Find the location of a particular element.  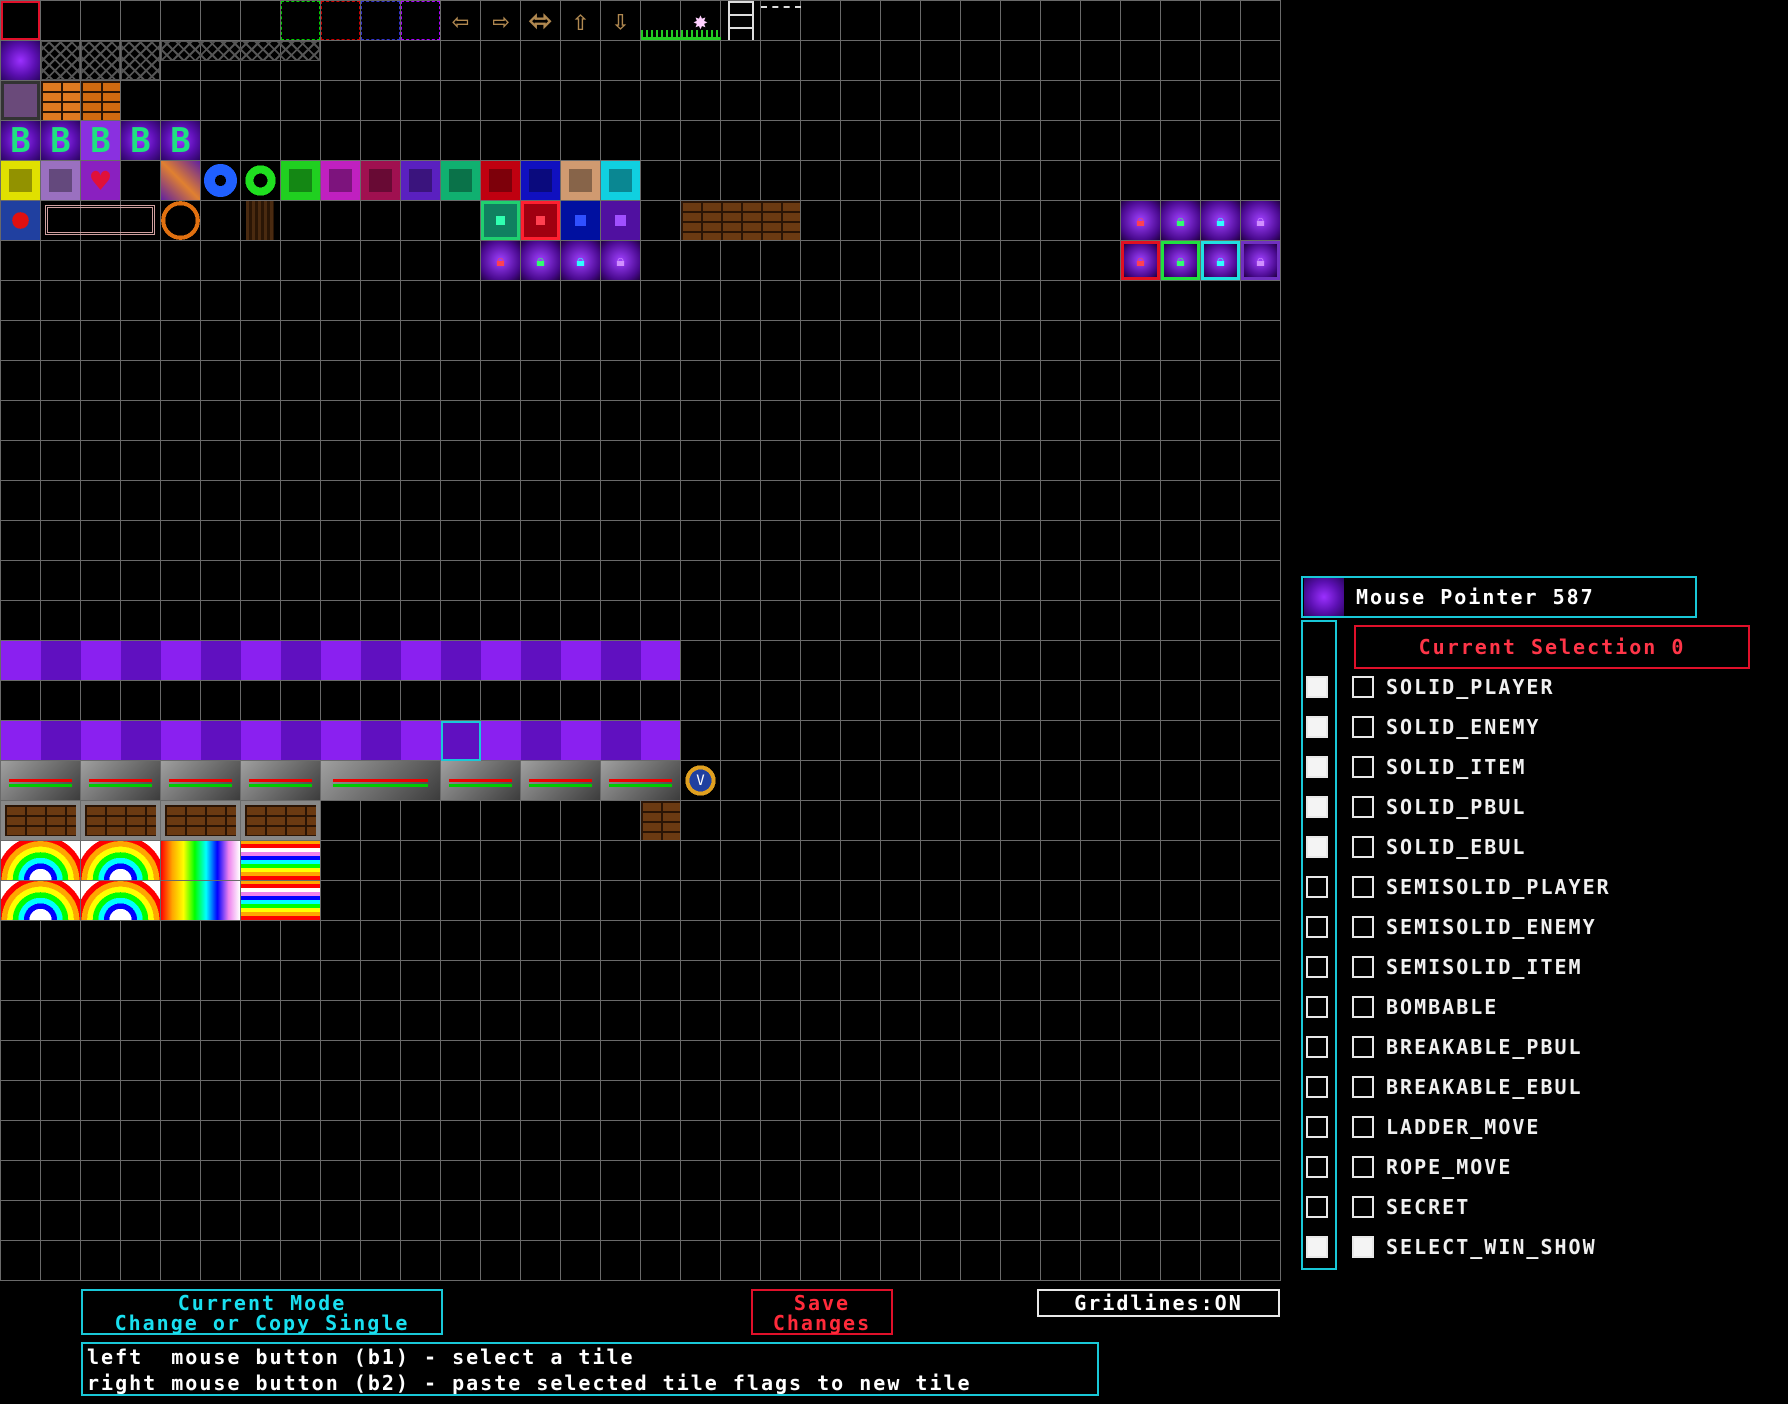

ring-tile is located at coordinates (180, 220).